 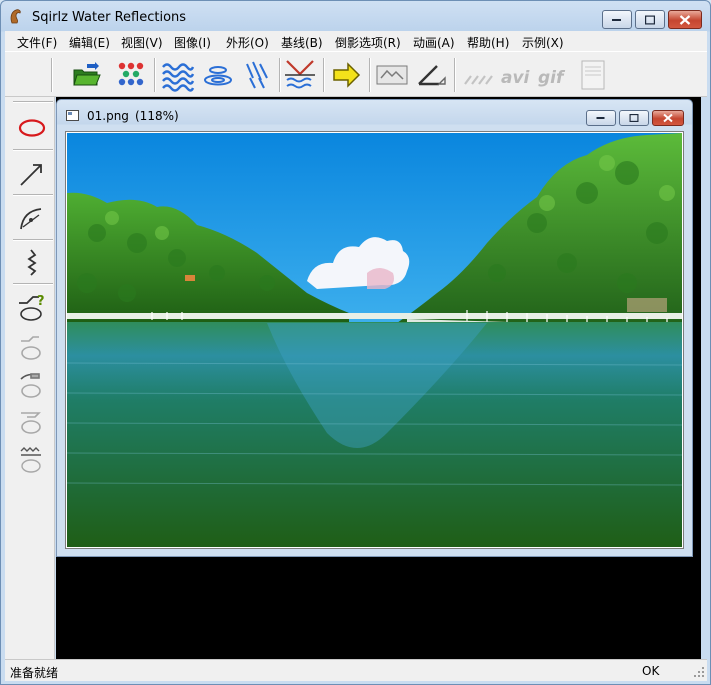 I want to click on open-folder-icon, so click(x=86, y=75).